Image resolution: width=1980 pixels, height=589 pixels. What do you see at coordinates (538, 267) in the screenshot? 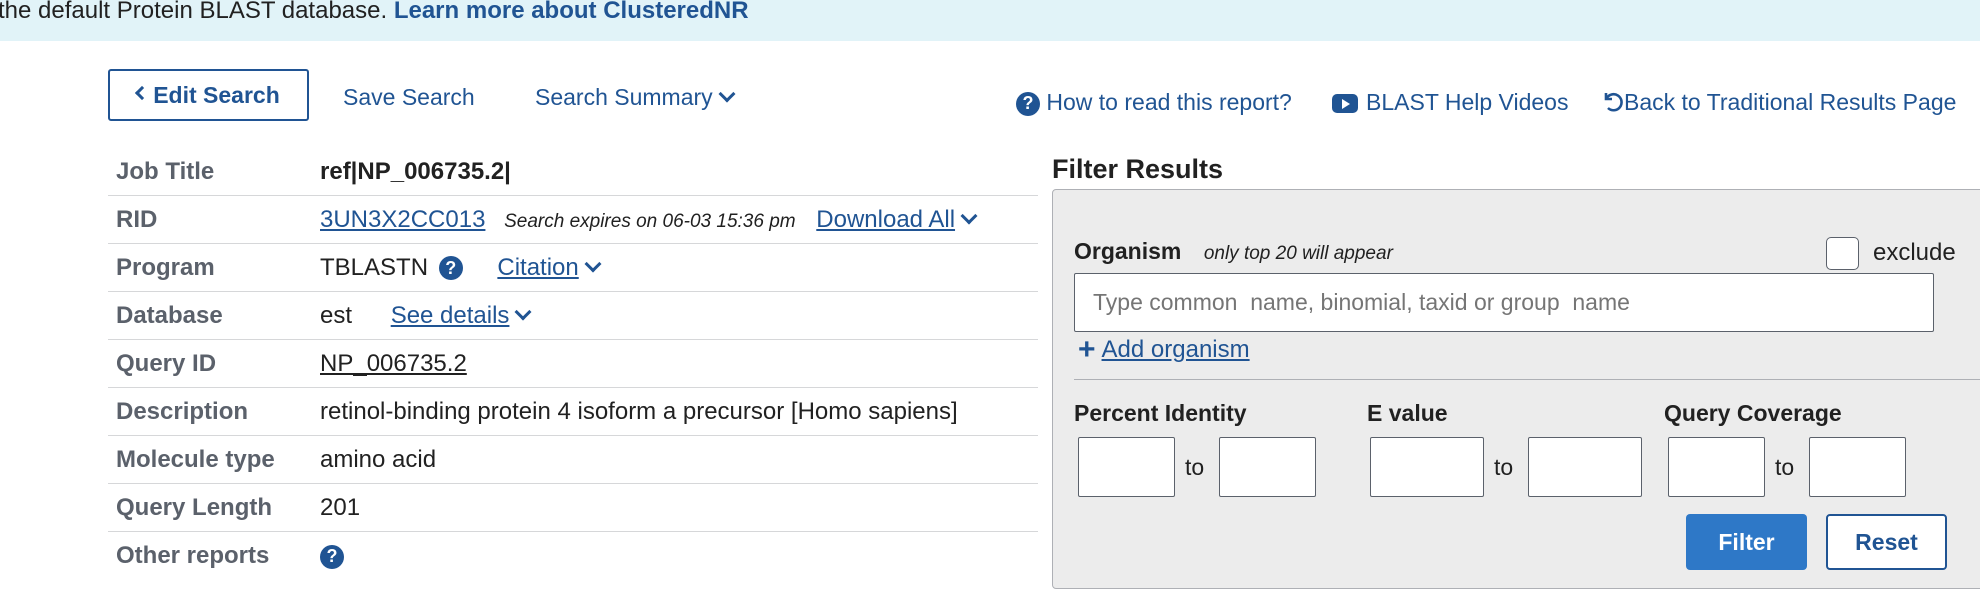
I see `citation-label: Citation` at bounding box center [538, 267].